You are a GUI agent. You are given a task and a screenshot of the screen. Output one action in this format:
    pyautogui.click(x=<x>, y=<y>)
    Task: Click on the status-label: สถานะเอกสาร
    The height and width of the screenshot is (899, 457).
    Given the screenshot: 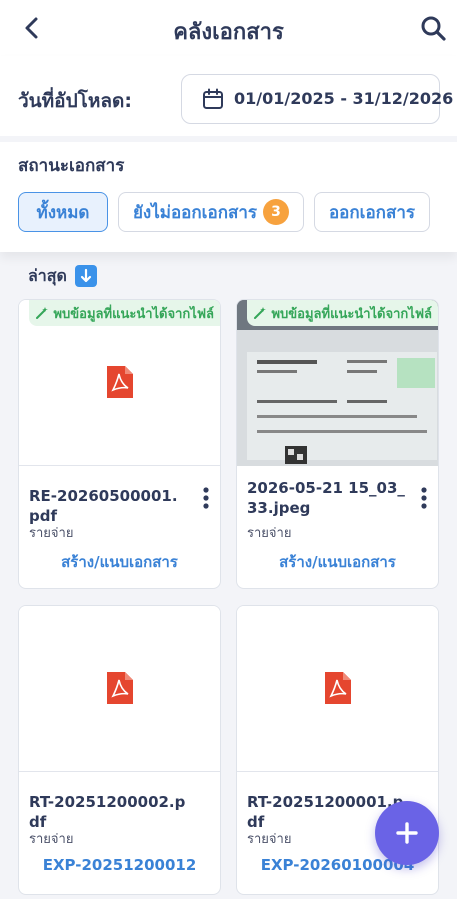 What is the action you would take?
    pyautogui.click(x=71, y=166)
    